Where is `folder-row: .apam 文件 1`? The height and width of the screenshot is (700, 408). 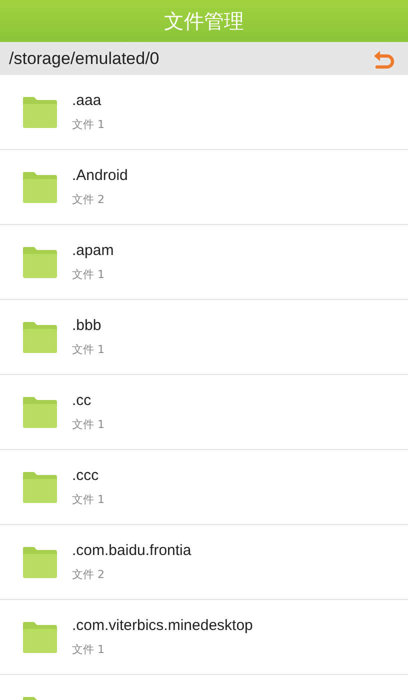
folder-row: .apam 文件 1 is located at coordinates (204, 262).